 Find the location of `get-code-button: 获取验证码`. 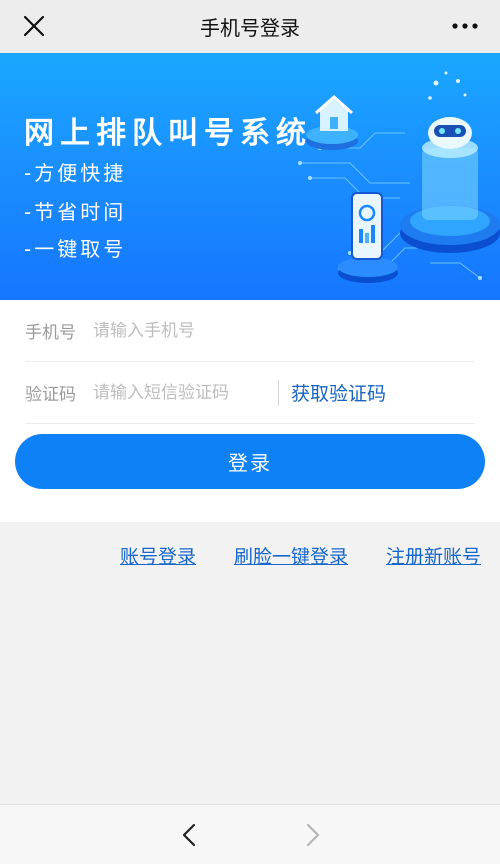

get-code-button: 获取验证码 is located at coordinates (338, 392).